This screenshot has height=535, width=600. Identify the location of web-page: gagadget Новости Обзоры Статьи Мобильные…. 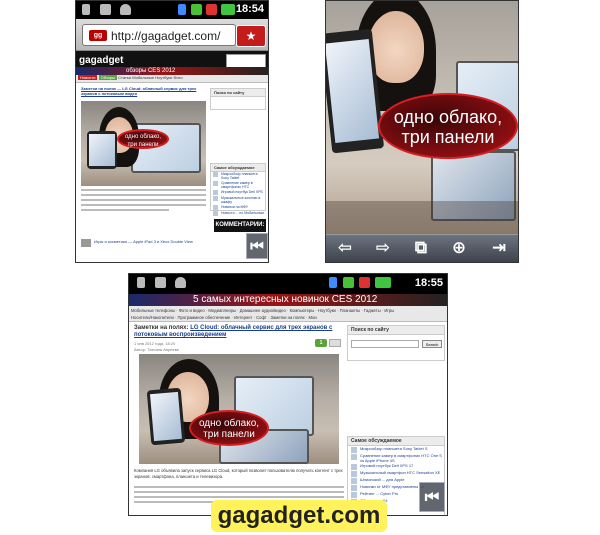
(172, 156).